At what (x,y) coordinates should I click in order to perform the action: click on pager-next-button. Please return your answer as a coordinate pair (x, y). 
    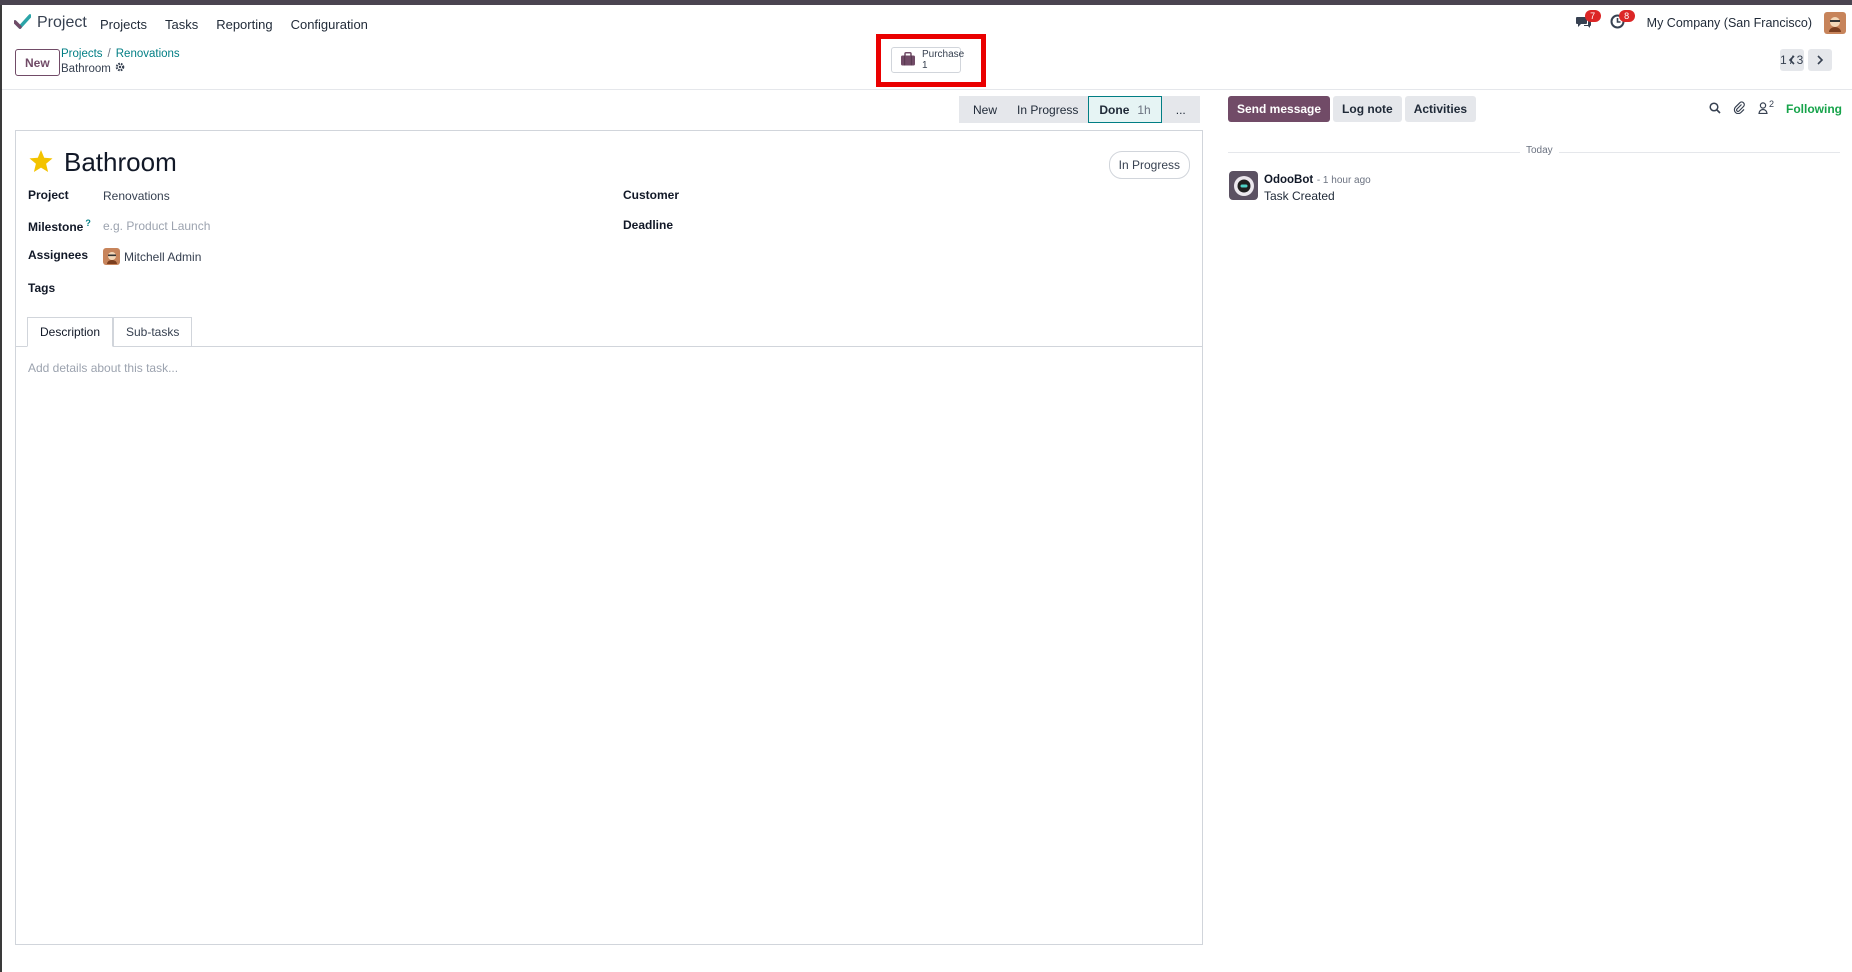
    Looking at the image, I should click on (1820, 60).